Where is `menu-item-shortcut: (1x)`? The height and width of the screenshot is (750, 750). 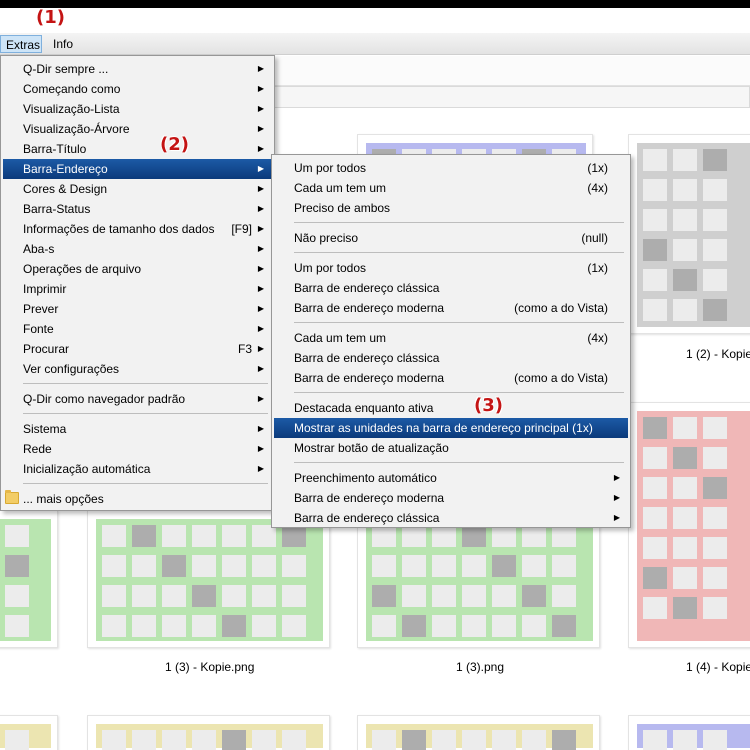 menu-item-shortcut: (1x) is located at coordinates (597, 268).